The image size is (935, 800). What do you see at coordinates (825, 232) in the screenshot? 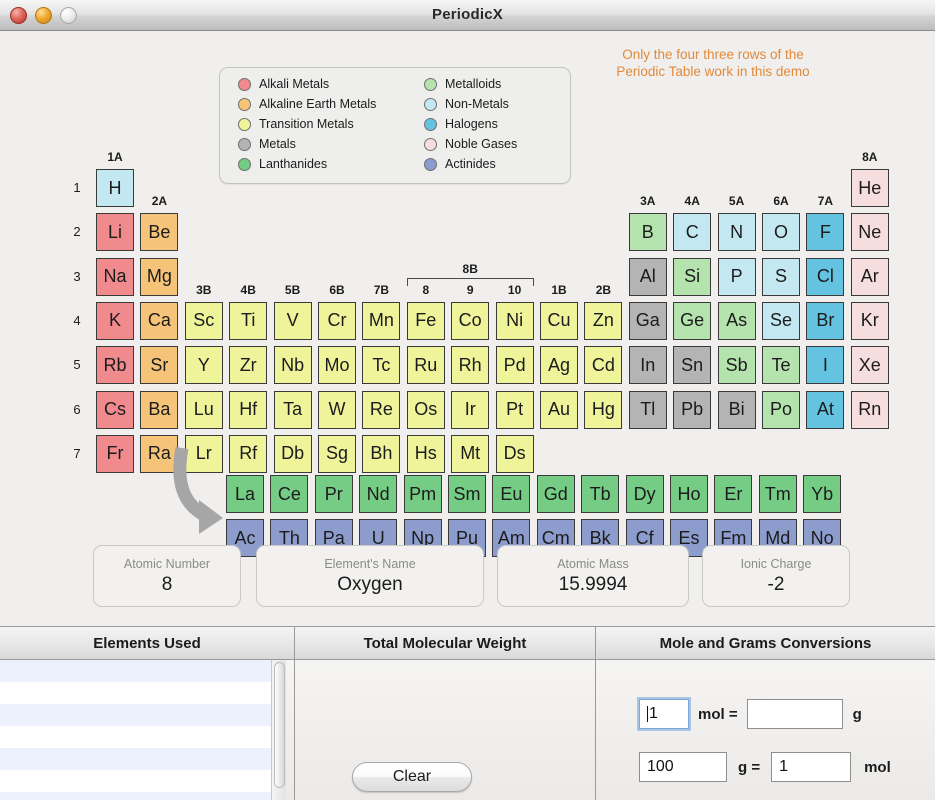
I see `element-cell-F: F` at bounding box center [825, 232].